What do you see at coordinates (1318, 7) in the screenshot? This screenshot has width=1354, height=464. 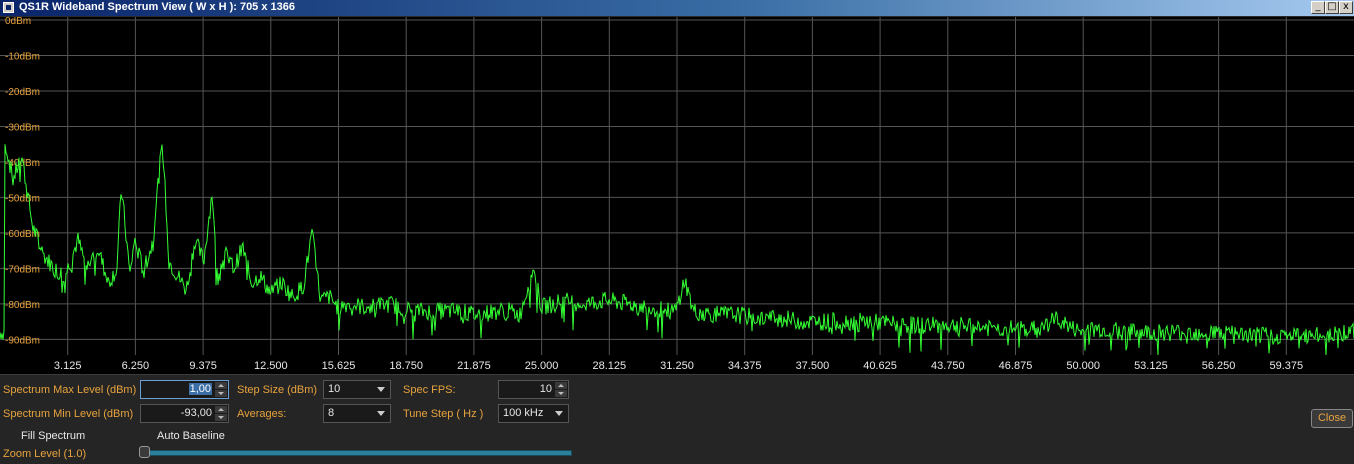 I see `minimize-button: _` at bounding box center [1318, 7].